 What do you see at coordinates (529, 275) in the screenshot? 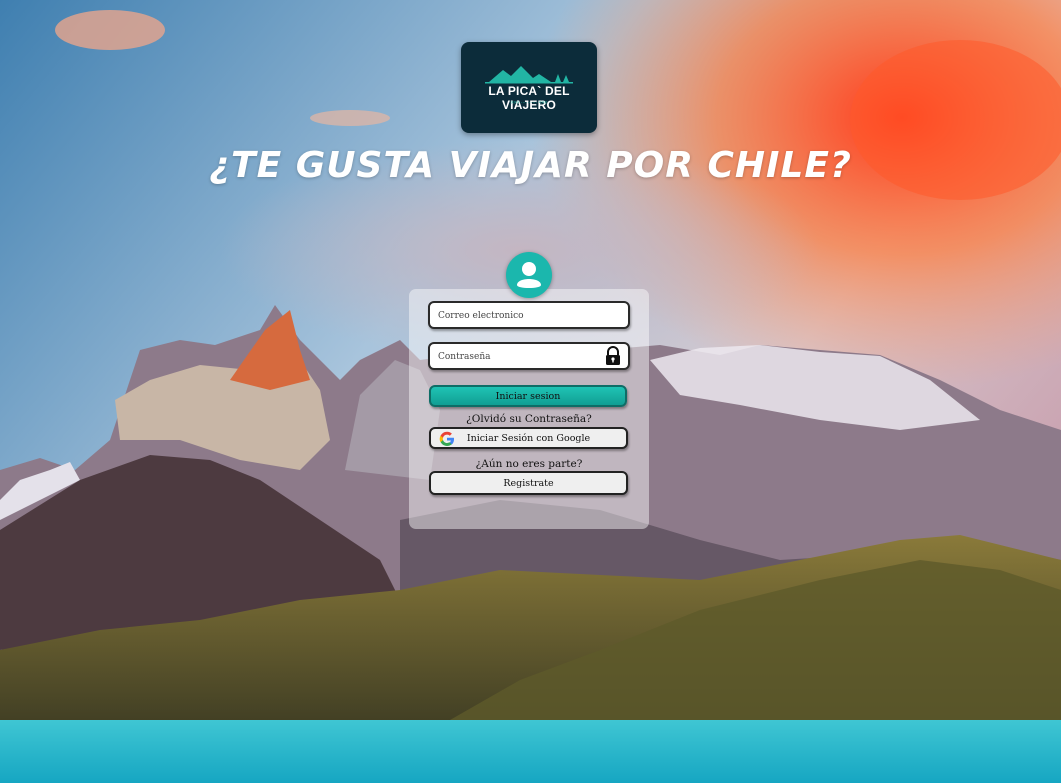
I see `user-icon` at bounding box center [529, 275].